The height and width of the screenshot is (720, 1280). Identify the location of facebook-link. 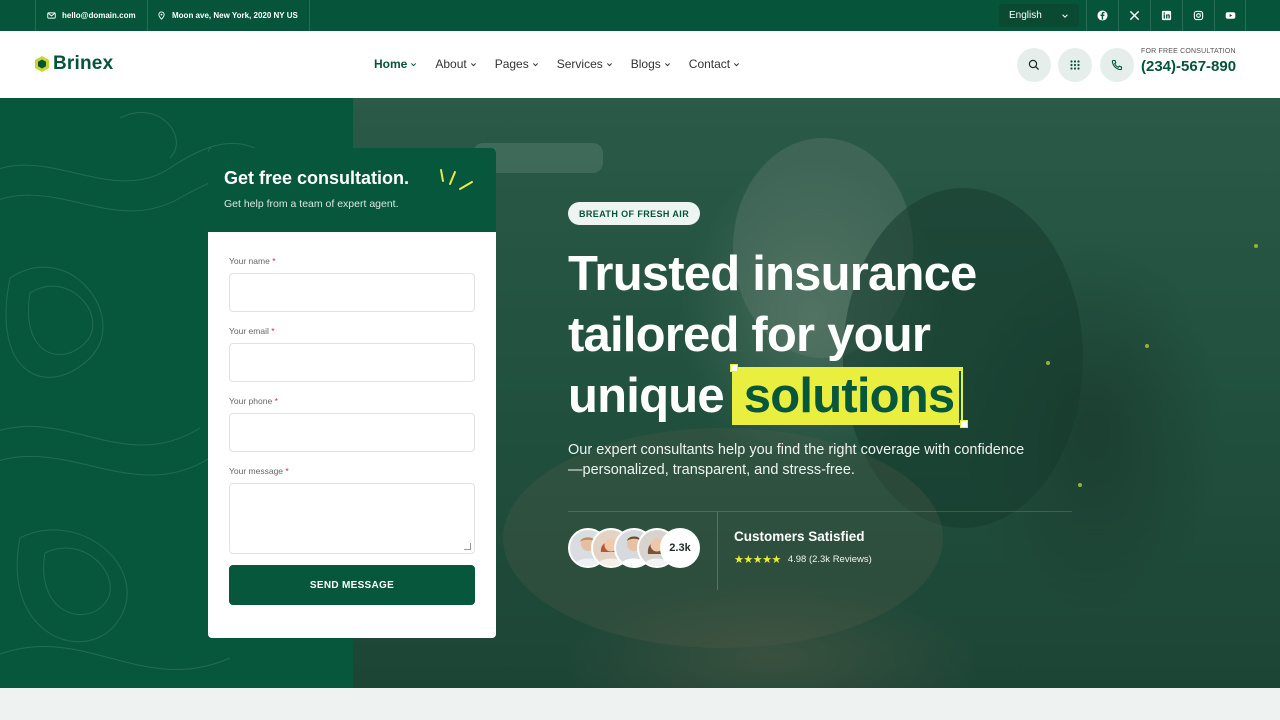
(1102, 15).